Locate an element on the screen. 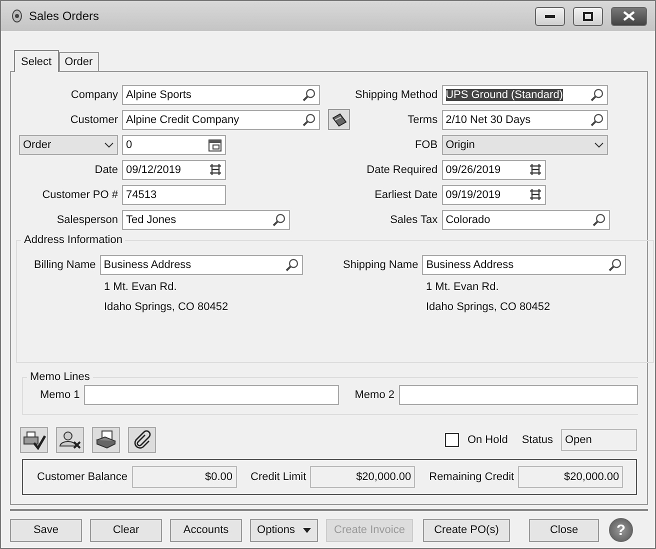 The width and height of the screenshot is (656, 549). lookup-field: Ted Jones is located at coordinates (206, 220).